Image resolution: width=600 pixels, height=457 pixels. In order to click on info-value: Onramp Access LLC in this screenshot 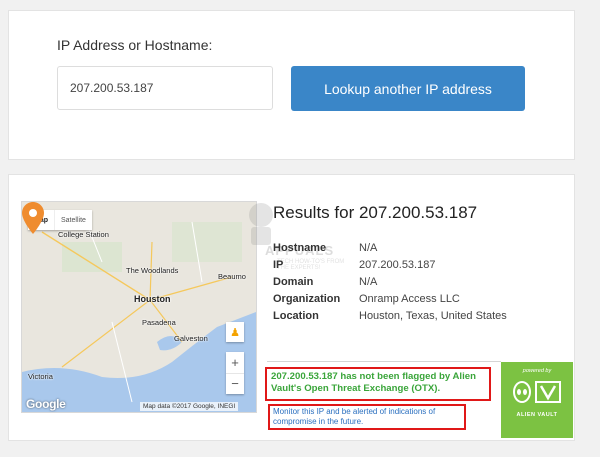, I will do `click(409, 299)`.